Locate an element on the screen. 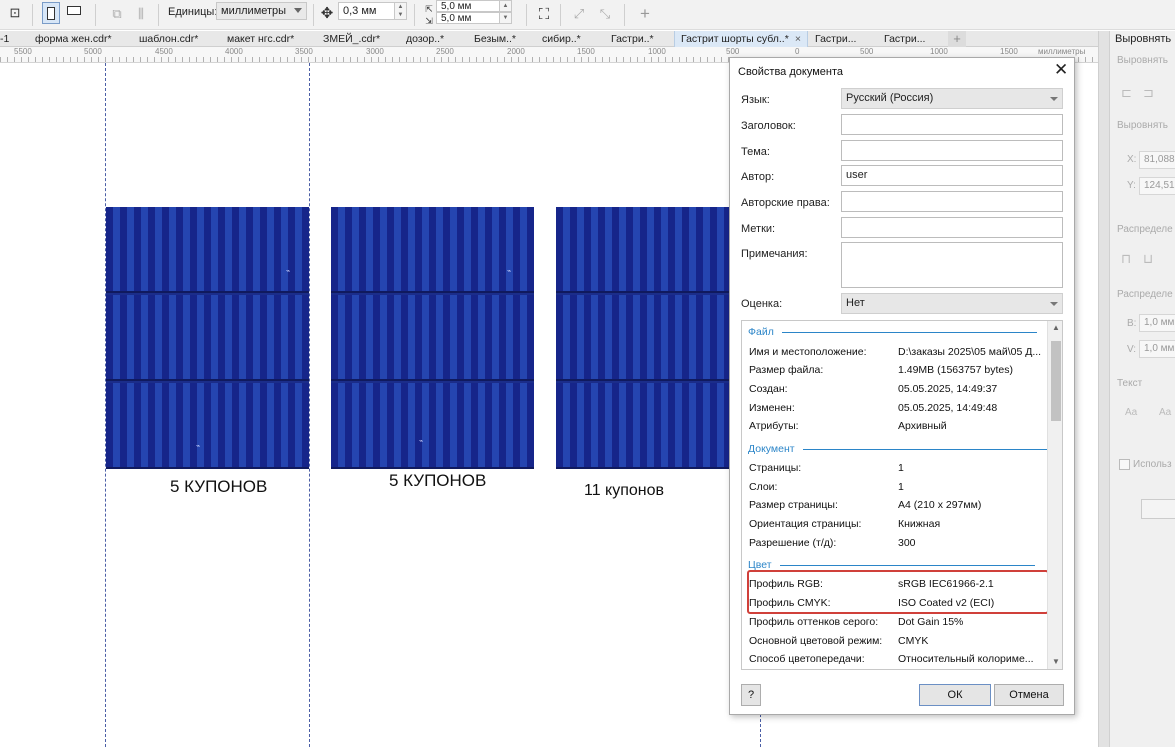 This screenshot has height=747, width=1175. treat-as-filled-icon: ⤢ is located at coordinates (579, 14).